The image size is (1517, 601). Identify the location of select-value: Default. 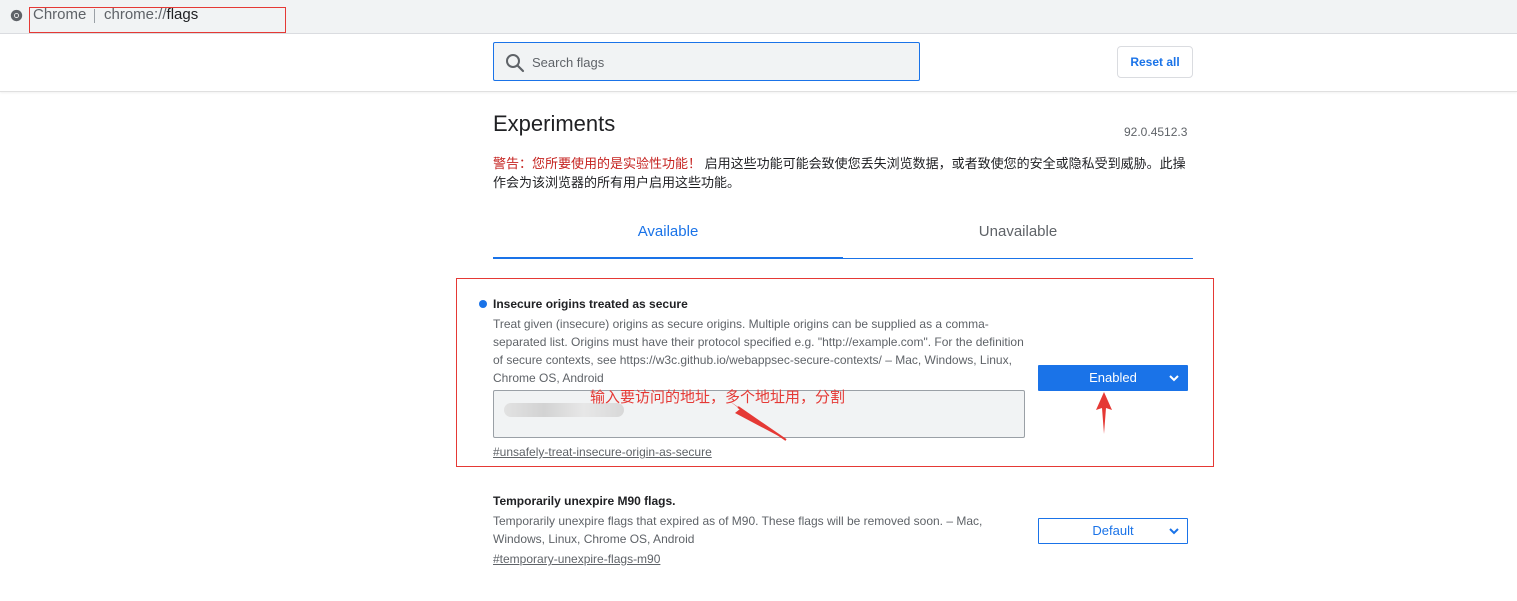
(1113, 530).